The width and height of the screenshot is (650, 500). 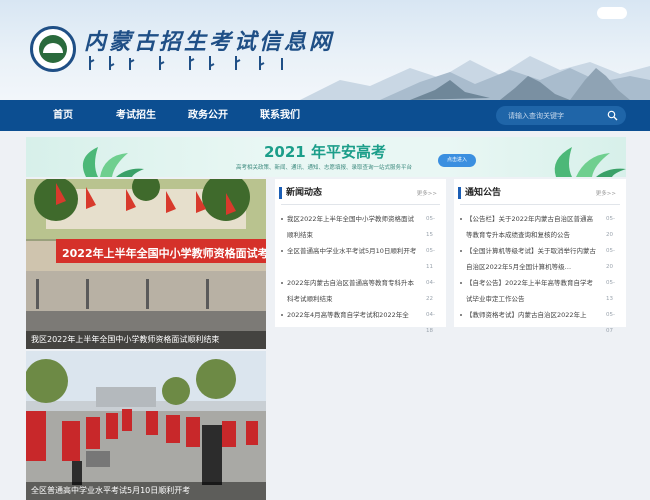 I want to click on photo-caption: 我区2022年上半年全国中小学教师资格面试顺利结束, so click(x=146, y=340).